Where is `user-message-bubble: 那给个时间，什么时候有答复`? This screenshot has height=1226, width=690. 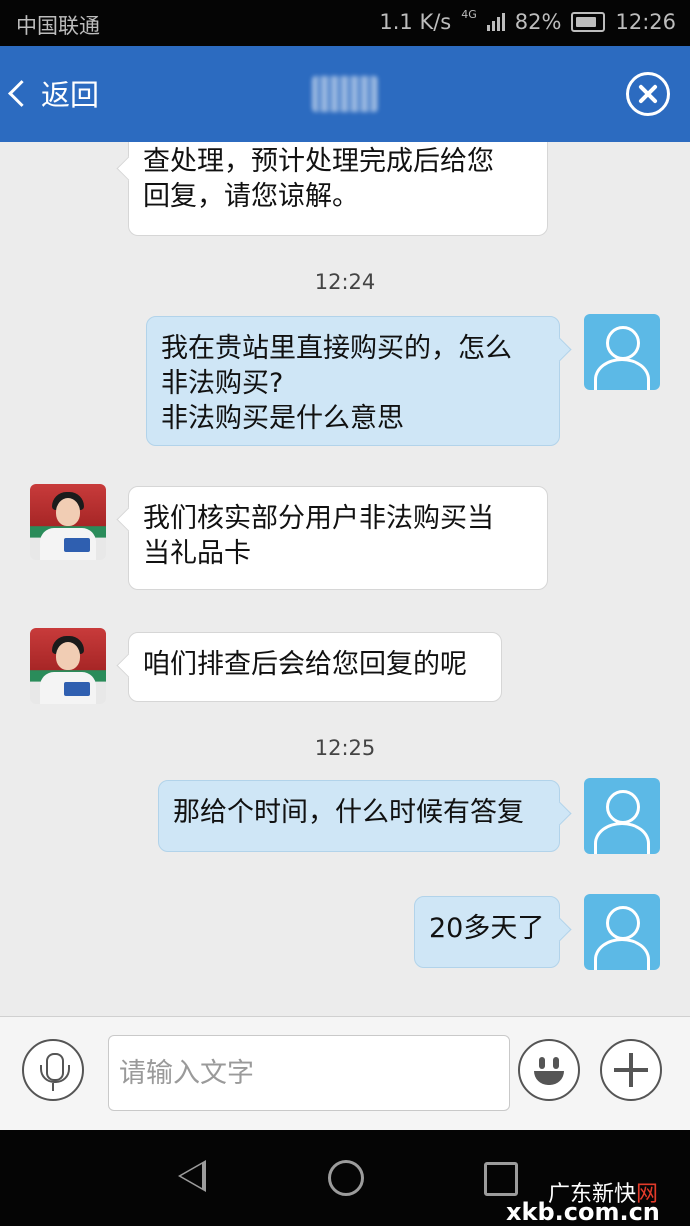
user-message-bubble: 那给个时间，什么时候有答复 is located at coordinates (359, 816).